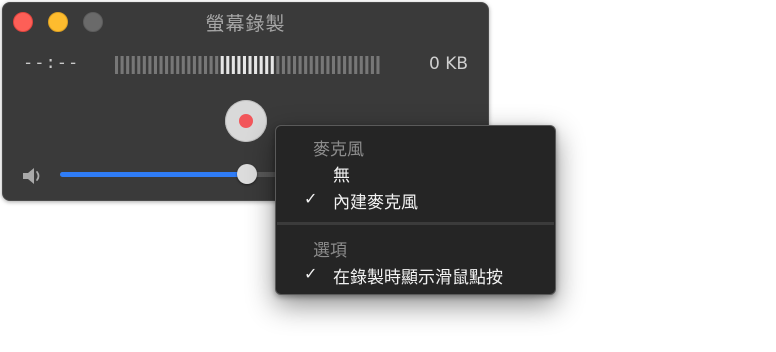 Image resolution: width=776 pixels, height=352 pixels. I want to click on menu-separator, so click(415, 223).